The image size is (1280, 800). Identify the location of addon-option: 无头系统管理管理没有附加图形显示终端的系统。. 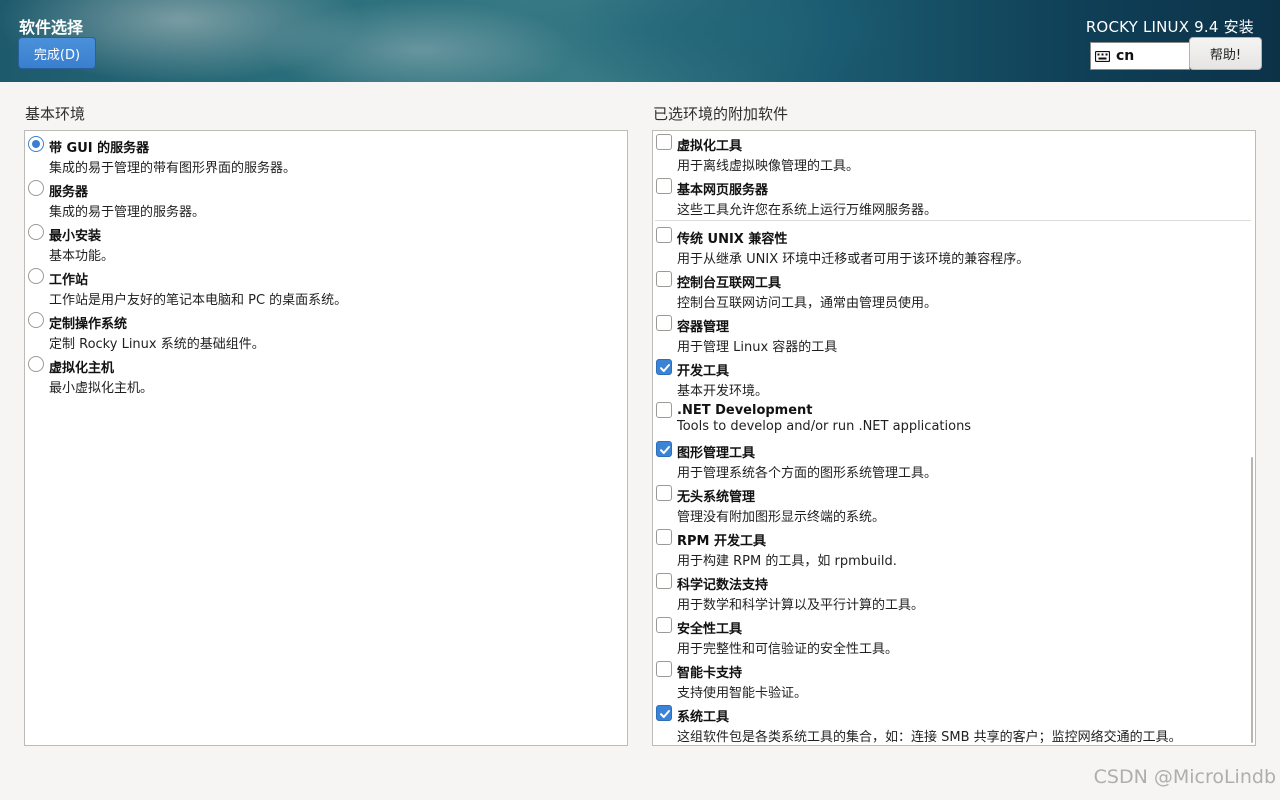
(954, 504).